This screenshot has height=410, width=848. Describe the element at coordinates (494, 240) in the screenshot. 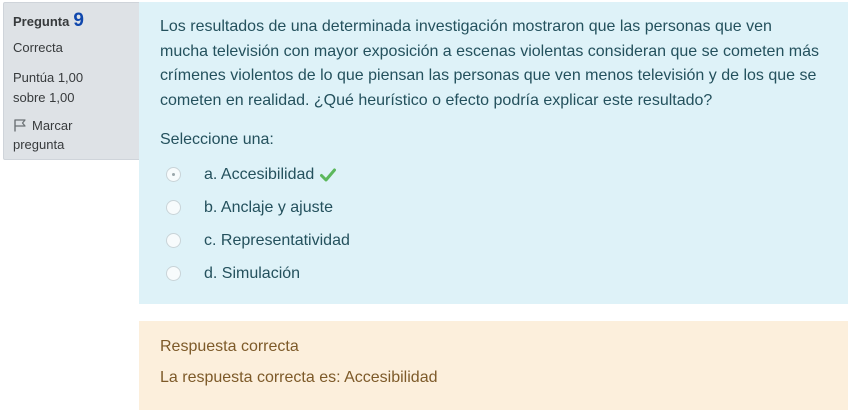

I see `answer-option-c: c. Representatividad` at that location.